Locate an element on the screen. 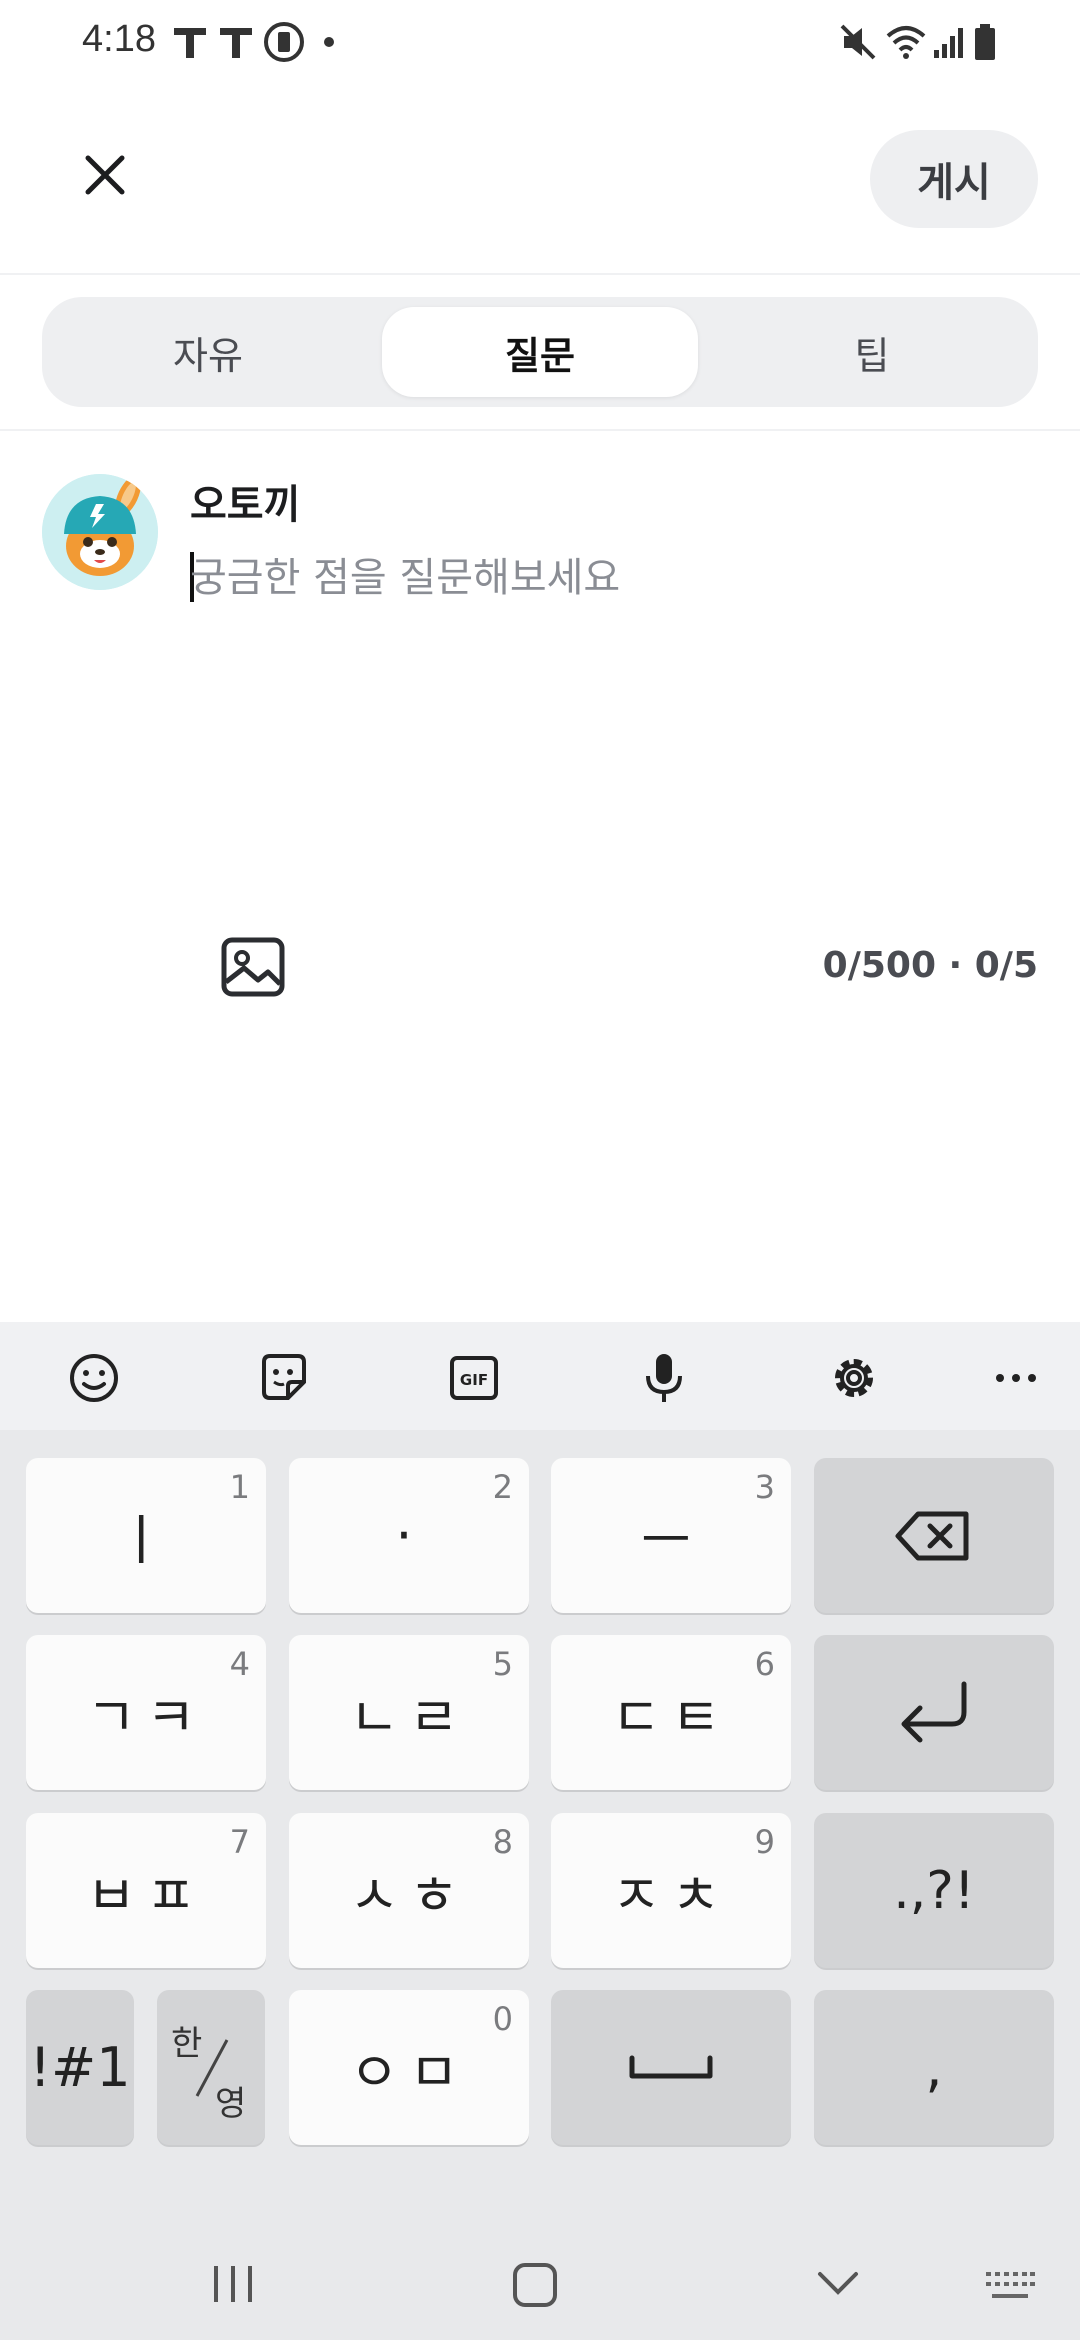 The width and height of the screenshot is (1080, 2340). emoji-icon is located at coordinates (94, 1378).